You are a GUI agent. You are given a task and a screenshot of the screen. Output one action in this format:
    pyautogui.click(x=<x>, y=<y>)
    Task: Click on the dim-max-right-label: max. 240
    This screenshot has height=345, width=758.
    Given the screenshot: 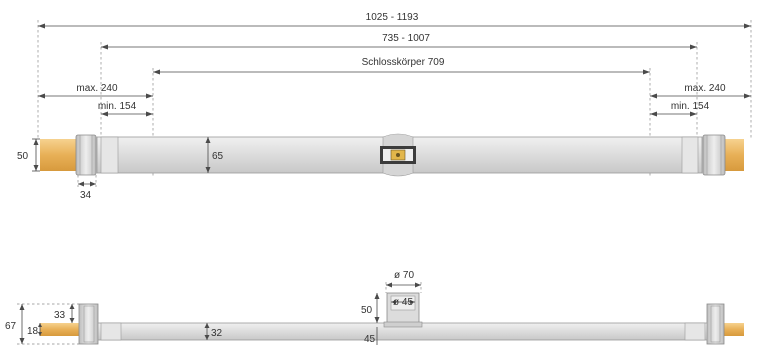 What is the action you would take?
    pyautogui.click(x=705, y=88)
    